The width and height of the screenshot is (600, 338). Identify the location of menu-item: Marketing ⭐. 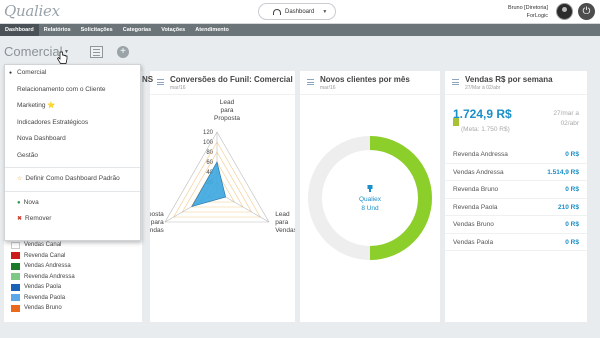
(72, 106).